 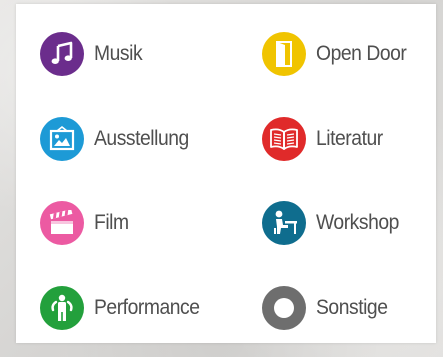 What do you see at coordinates (118, 53) in the screenshot?
I see `category-label: Musik` at bounding box center [118, 53].